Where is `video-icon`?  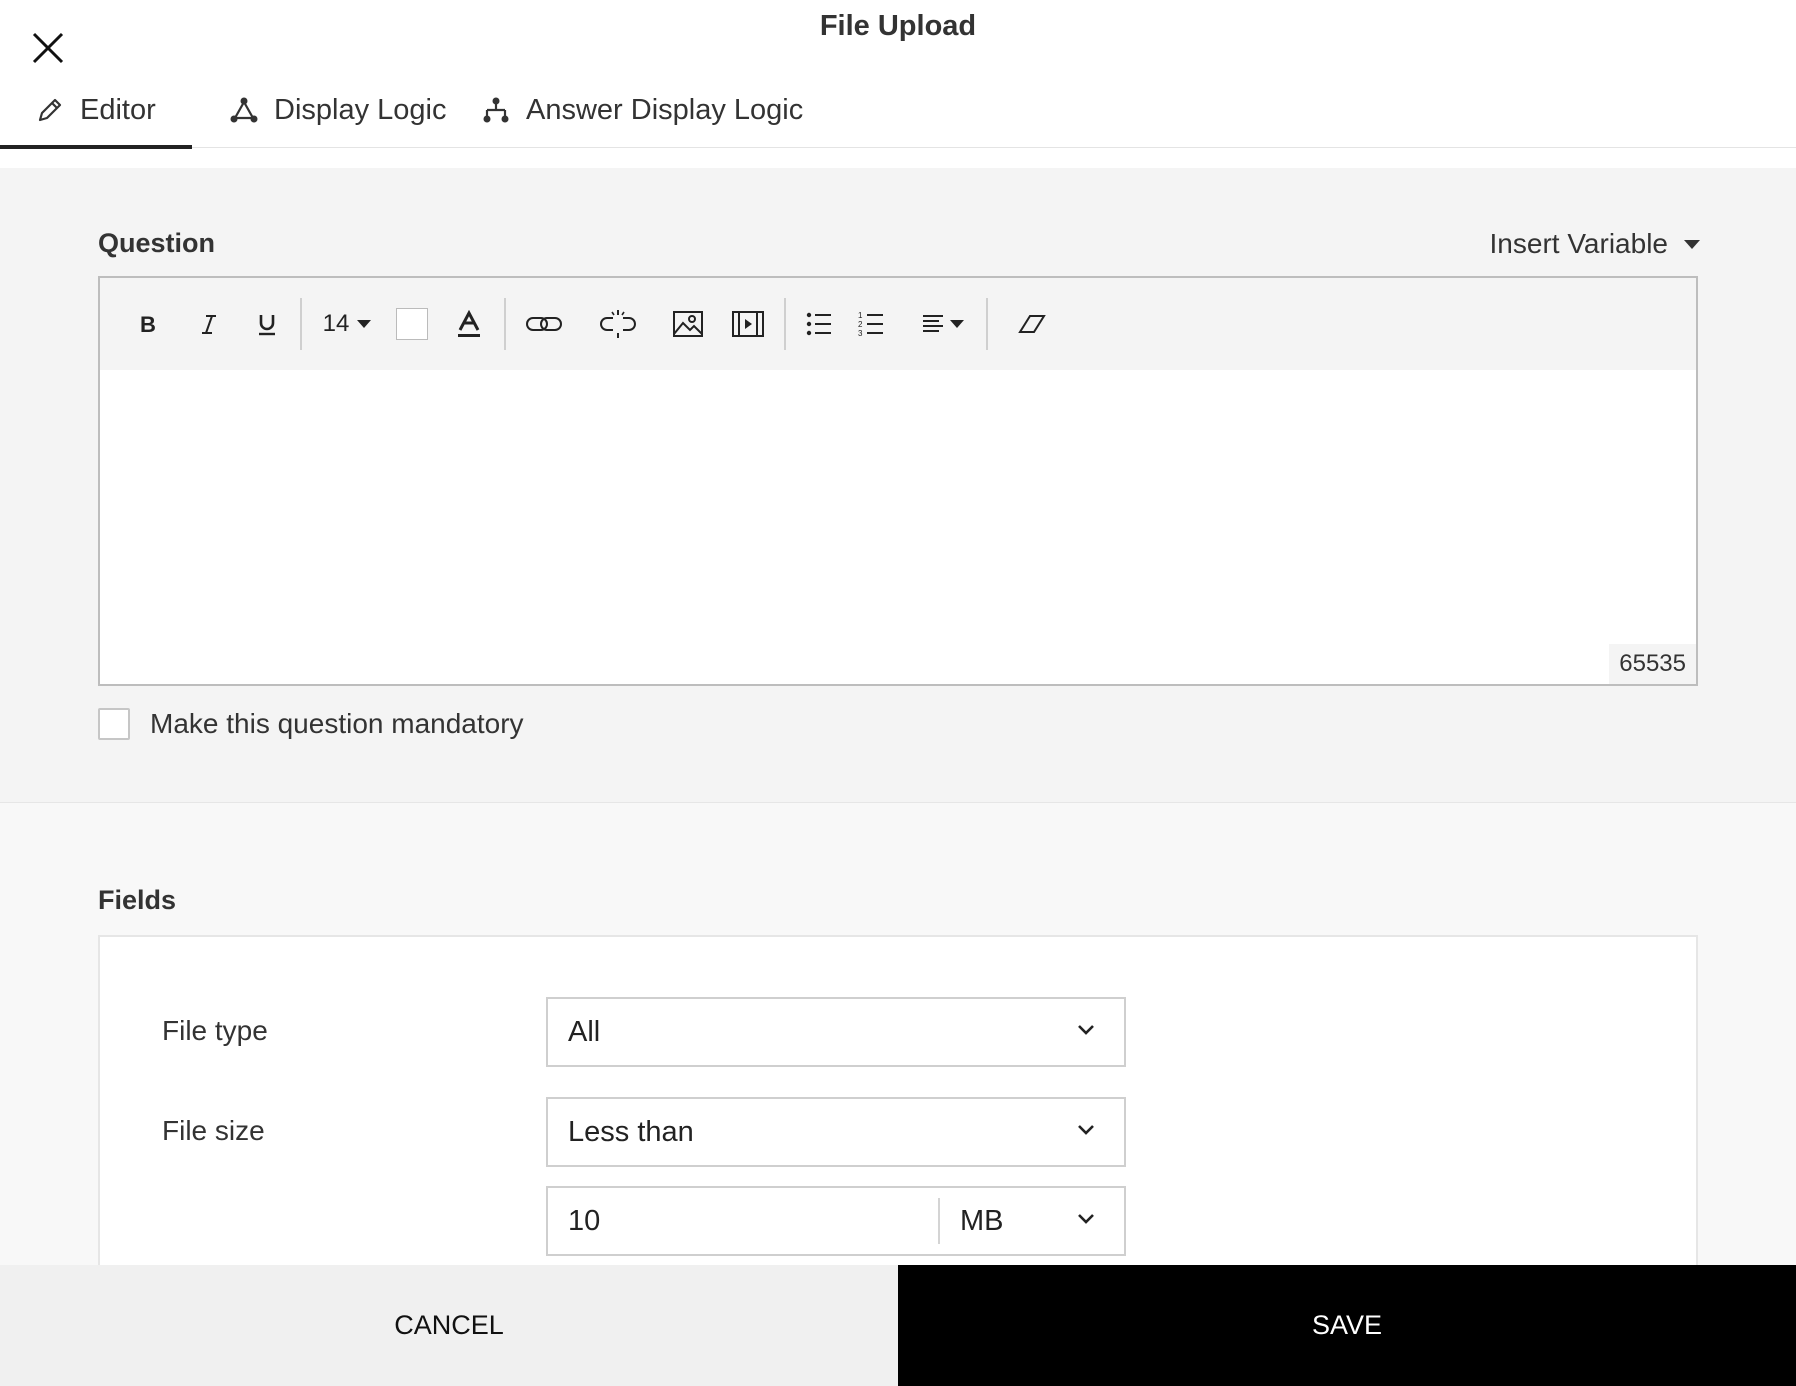
video-icon is located at coordinates (748, 324).